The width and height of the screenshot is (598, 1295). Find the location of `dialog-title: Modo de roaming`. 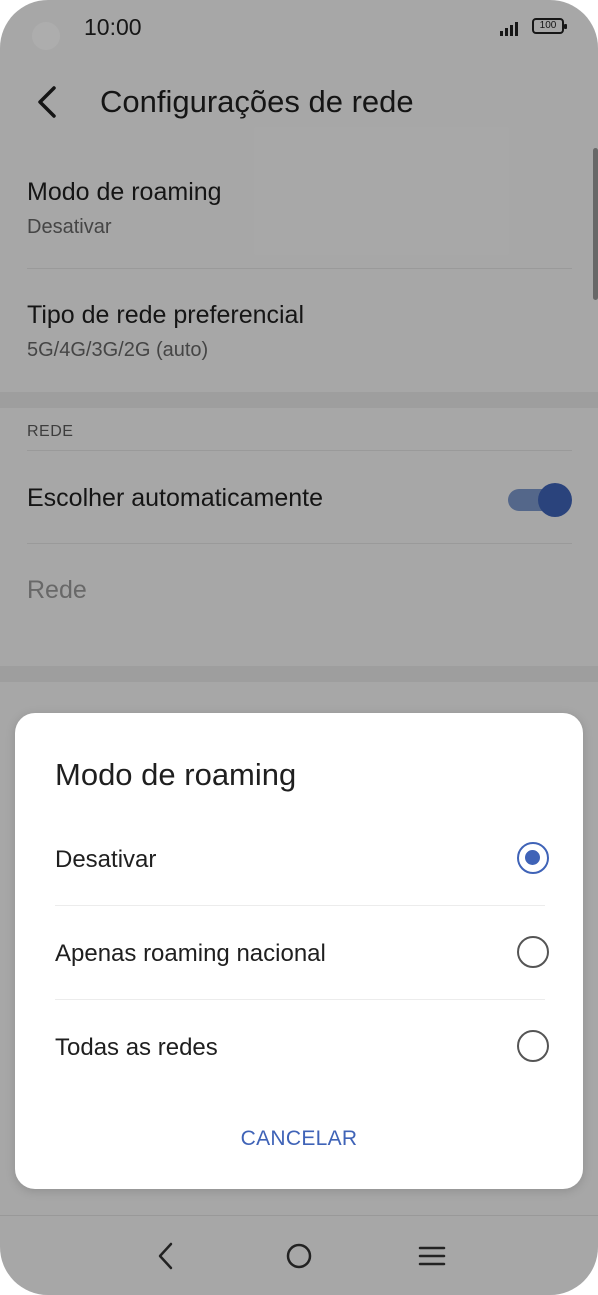

dialog-title: Modo de roaming is located at coordinates (176, 774).